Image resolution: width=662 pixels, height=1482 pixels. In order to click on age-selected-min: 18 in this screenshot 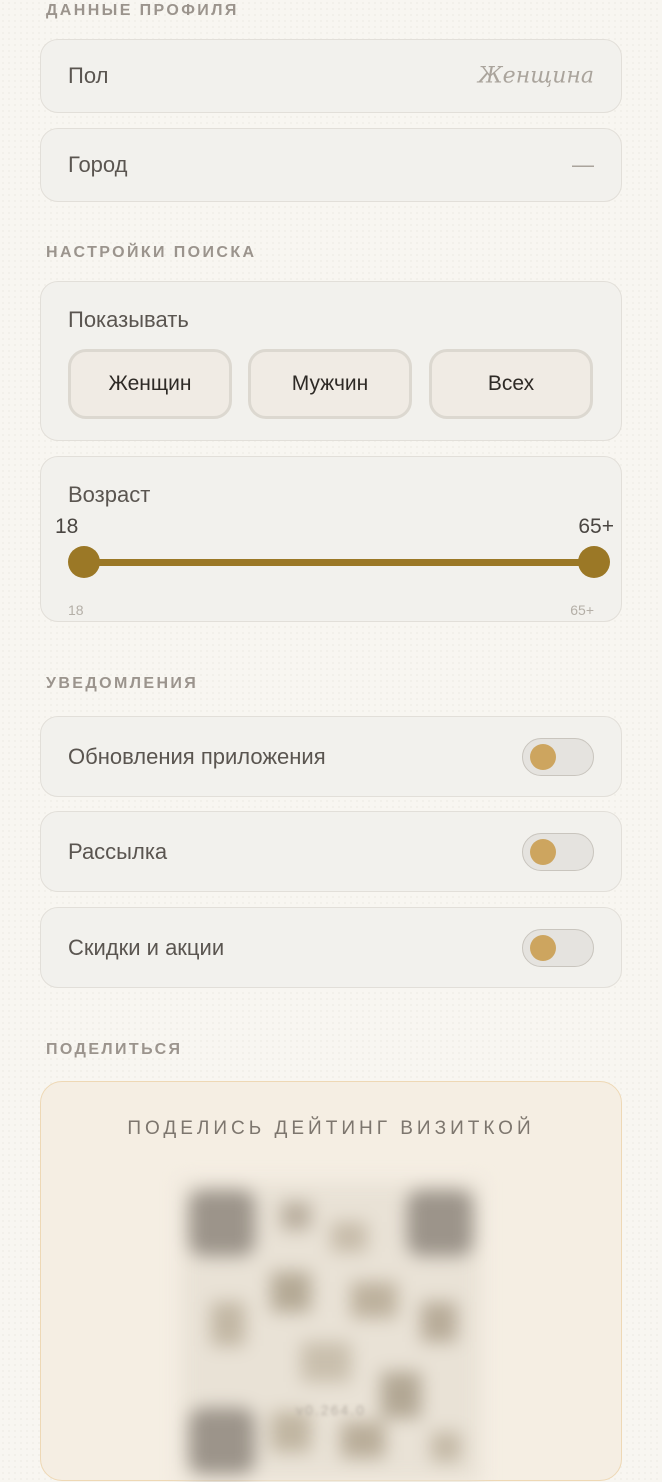, I will do `click(67, 526)`.